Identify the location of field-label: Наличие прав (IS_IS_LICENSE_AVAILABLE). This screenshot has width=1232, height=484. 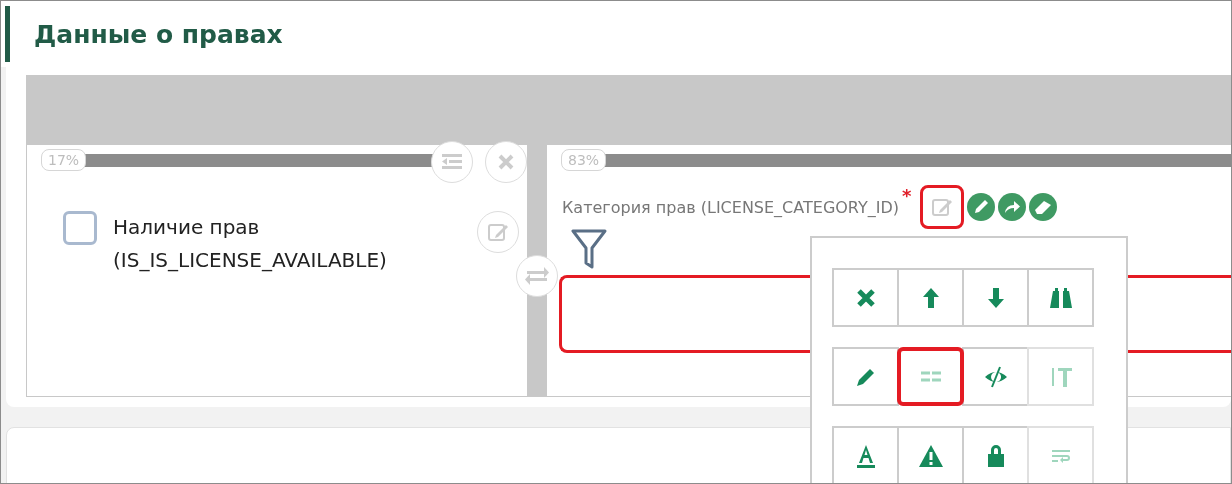
(250, 244).